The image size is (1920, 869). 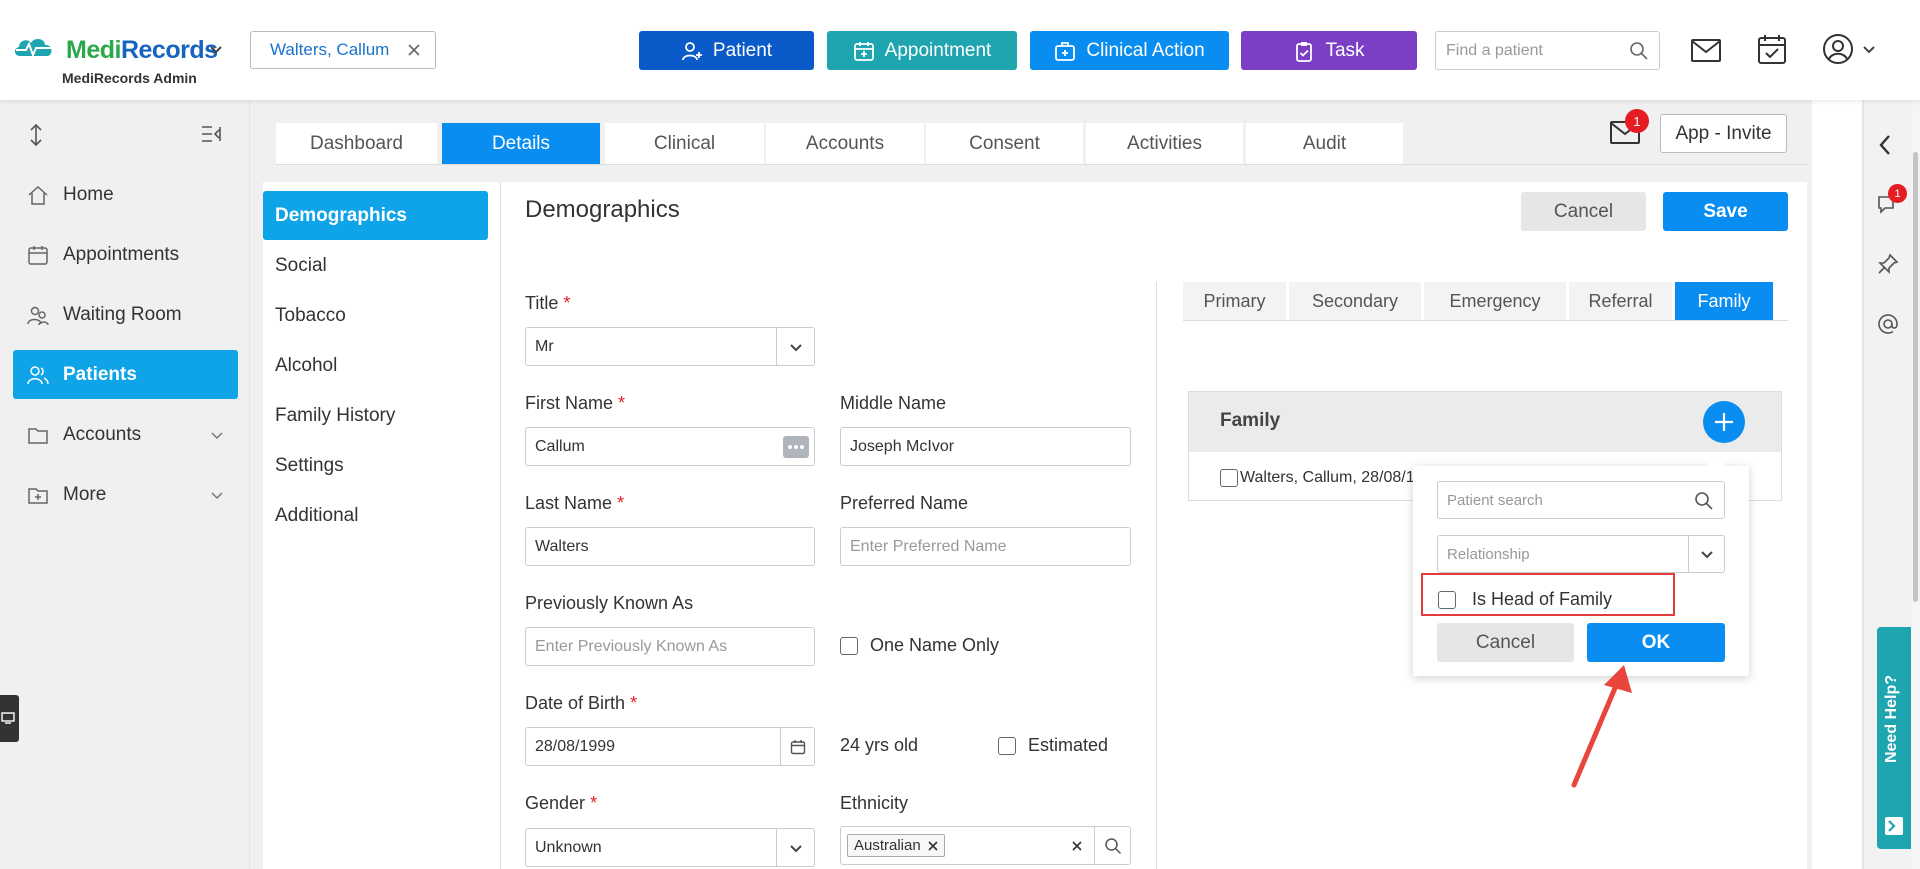 What do you see at coordinates (102, 434) in the screenshot?
I see `sidebar-item-label: Accounts` at bounding box center [102, 434].